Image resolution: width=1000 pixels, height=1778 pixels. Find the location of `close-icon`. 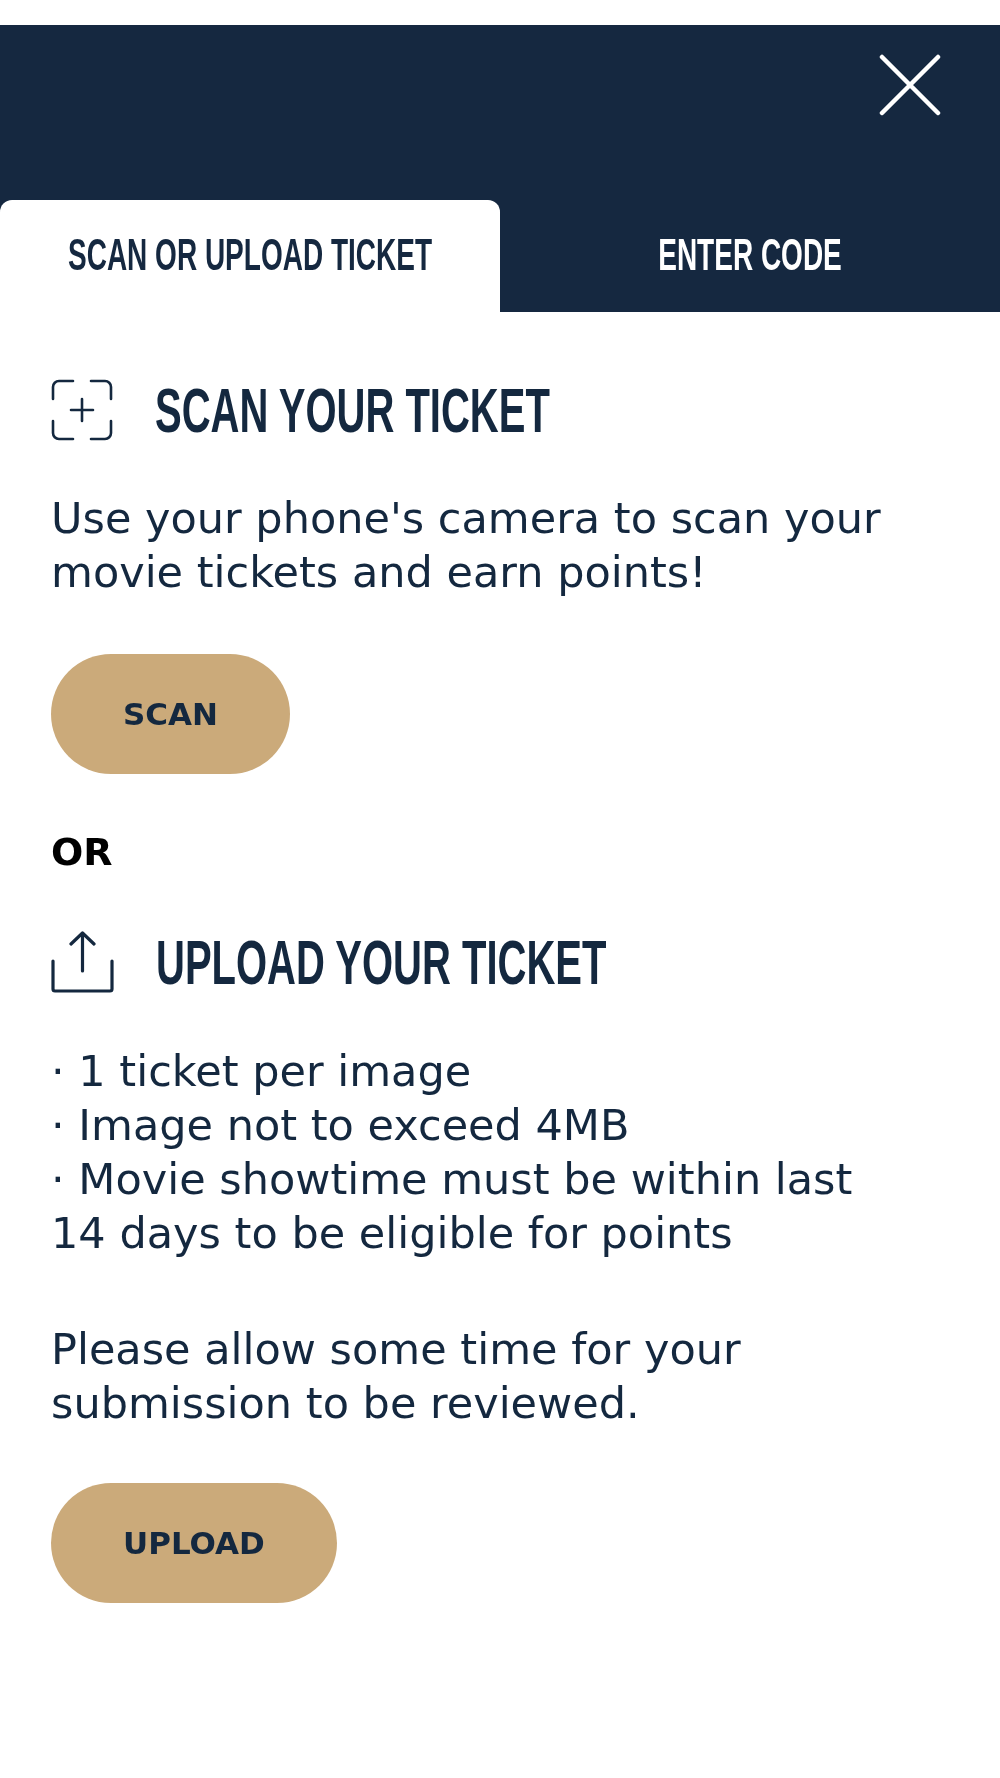

close-icon is located at coordinates (910, 85).